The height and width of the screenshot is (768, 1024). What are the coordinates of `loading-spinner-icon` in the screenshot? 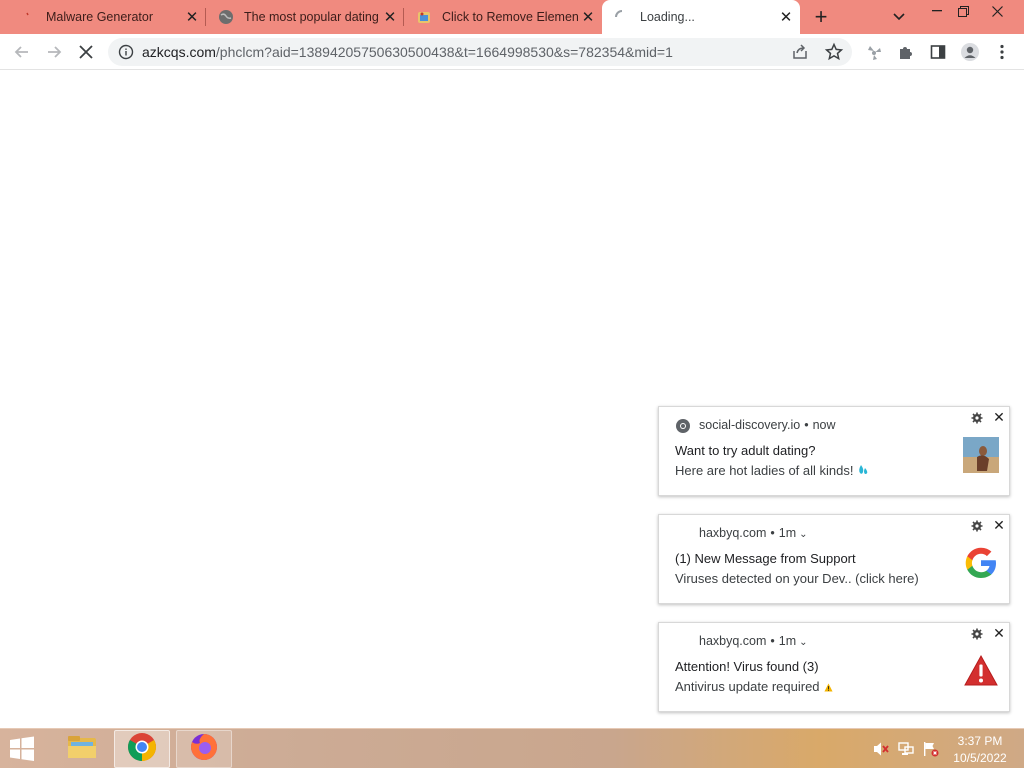 It's located at (622, 17).